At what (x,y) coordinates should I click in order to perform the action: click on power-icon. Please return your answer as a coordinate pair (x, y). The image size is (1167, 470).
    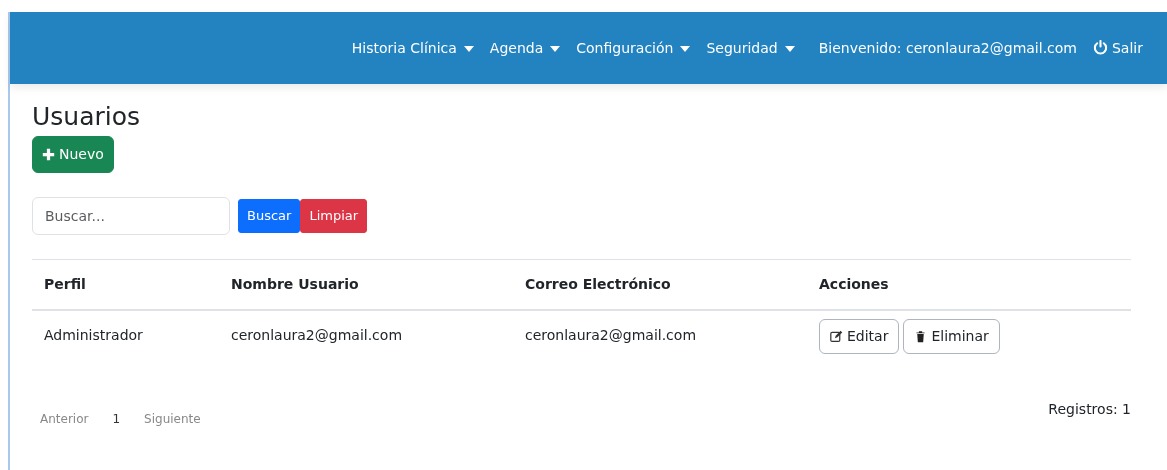
    Looking at the image, I should click on (1100, 47).